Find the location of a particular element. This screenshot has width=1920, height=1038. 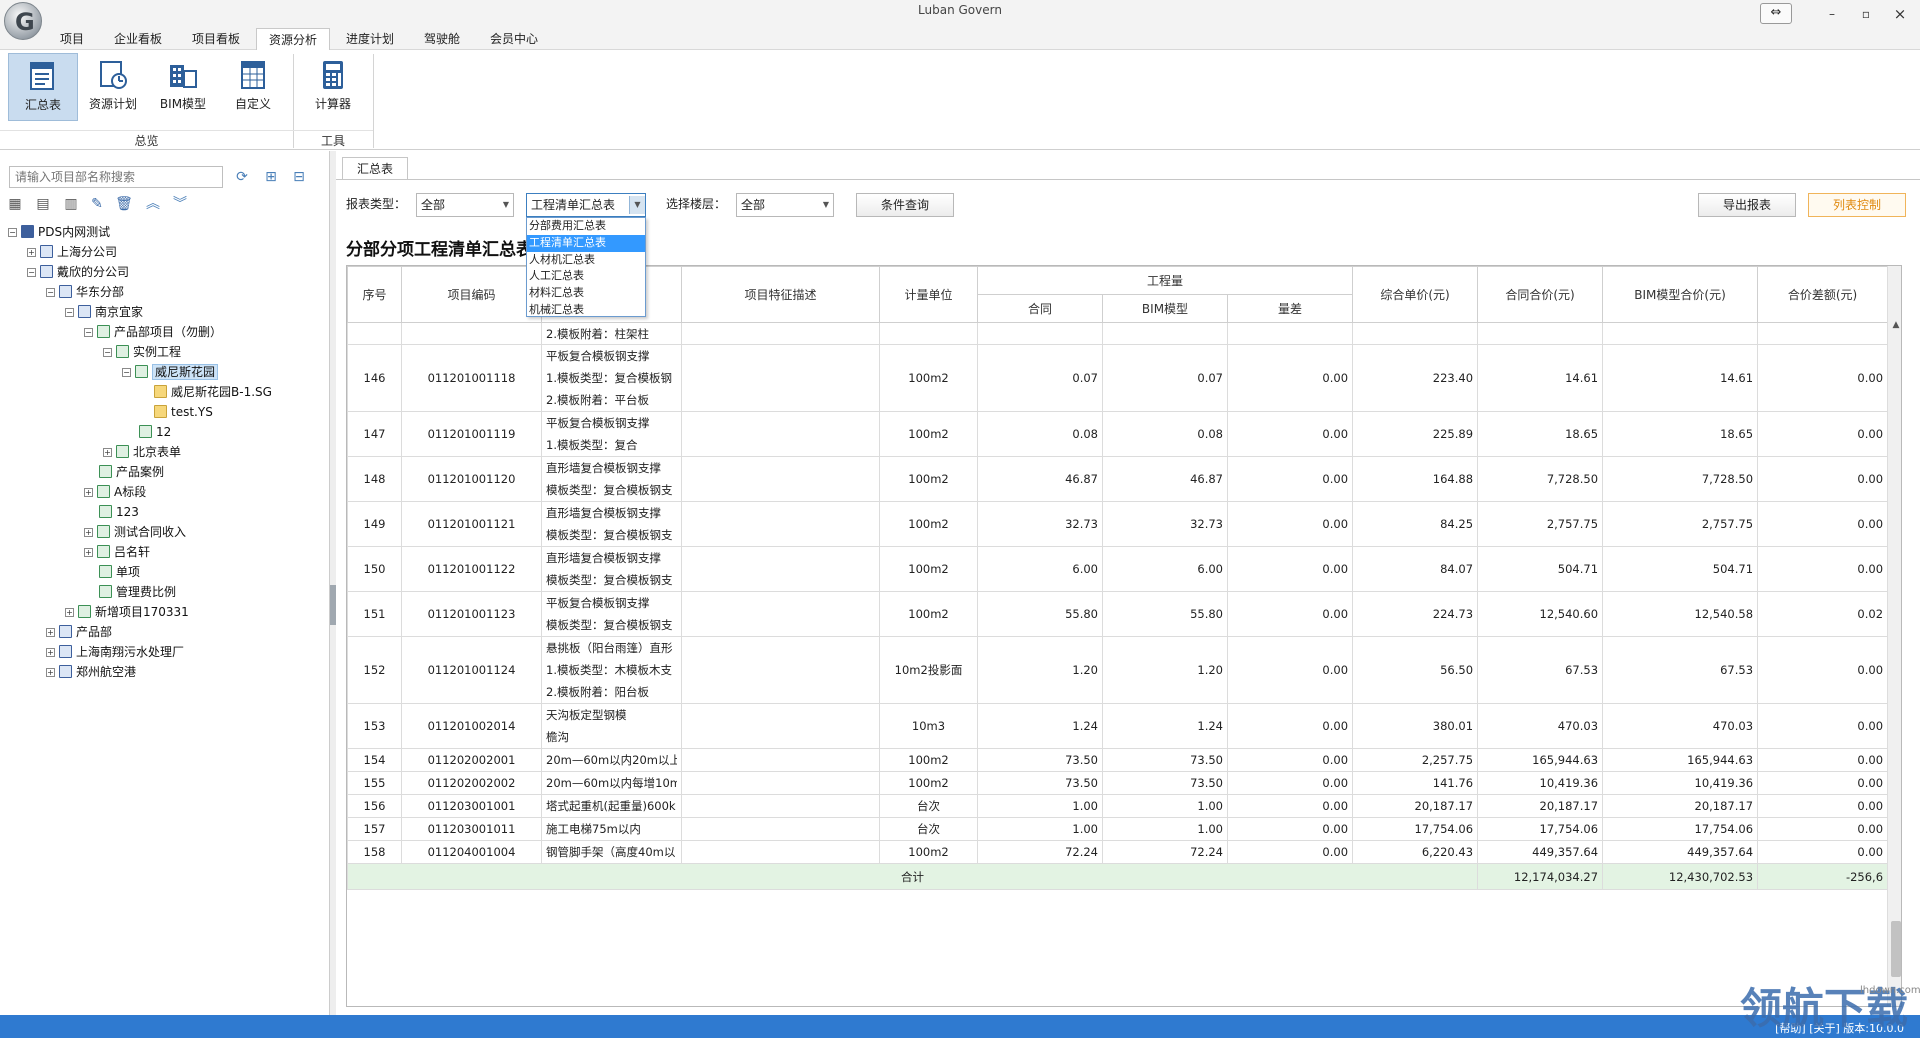

tree-item: + 新增项目170331 is located at coordinates (127, 612).